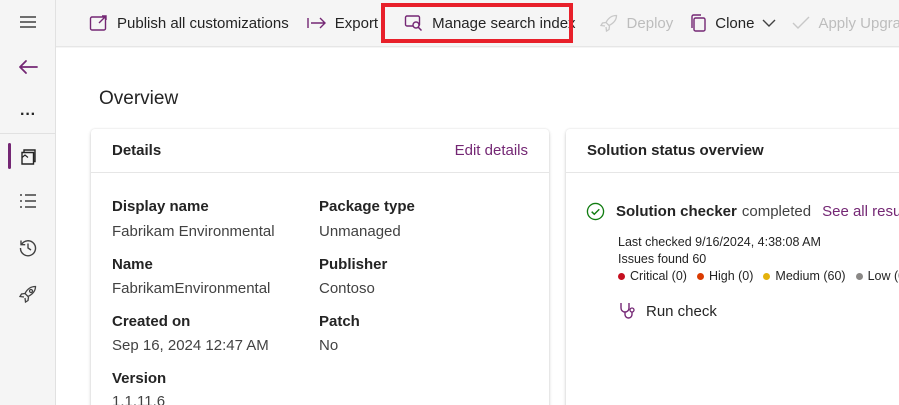 The image size is (899, 405). What do you see at coordinates (28, 115) in the screenshot?
I see `more-icon: ···` at bounding box center [28, 115].